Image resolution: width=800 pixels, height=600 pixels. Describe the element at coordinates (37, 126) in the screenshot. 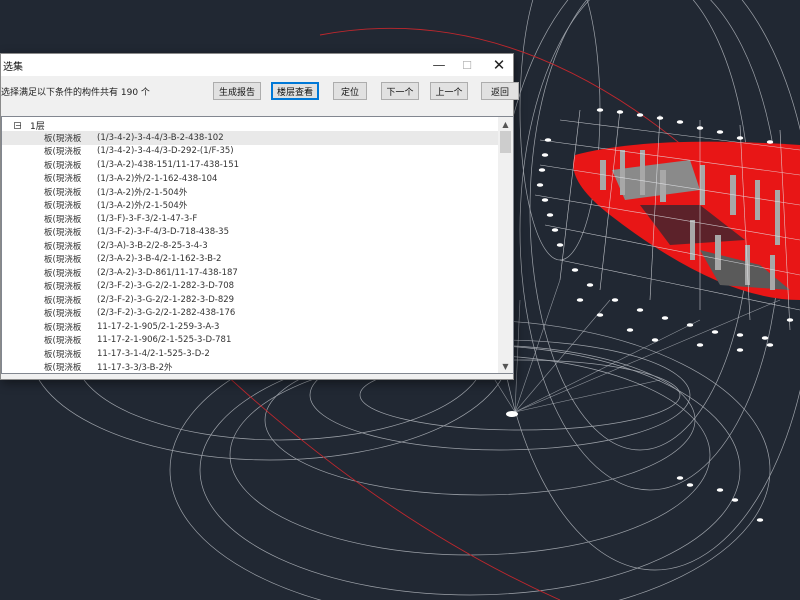

I see `tree-root-label: 1层` at that location.